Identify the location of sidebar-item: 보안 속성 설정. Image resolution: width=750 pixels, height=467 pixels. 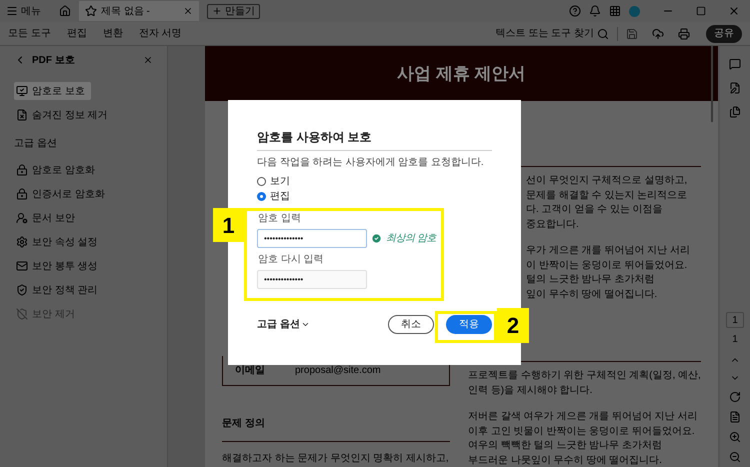
(57, 242).